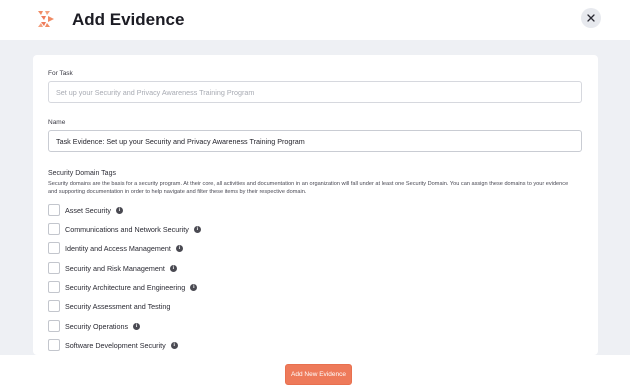 The width and height of the screenshot is (630, 391). Describe the element at coordinates (115, 345) in the screenshot. I see `tag-label: Software Development Security` at that location.